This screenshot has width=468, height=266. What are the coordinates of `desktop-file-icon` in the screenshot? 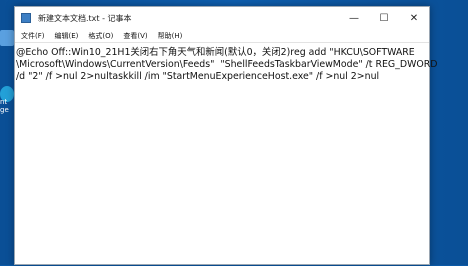 It's located at (7, 38).